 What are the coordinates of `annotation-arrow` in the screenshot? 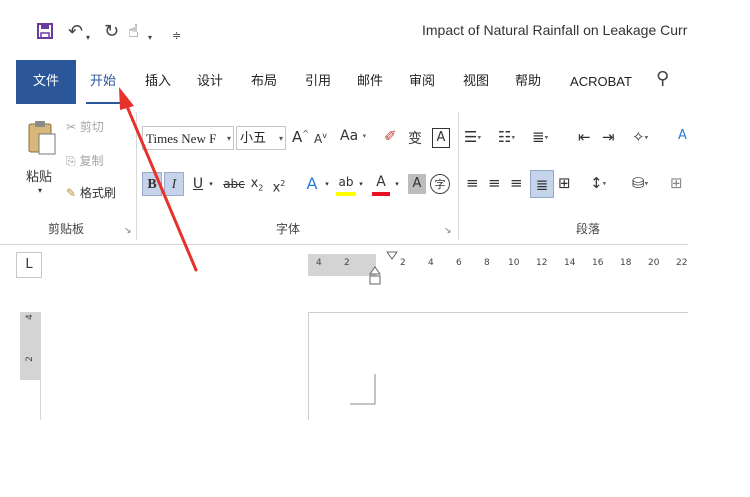 It's located at (158, 179).